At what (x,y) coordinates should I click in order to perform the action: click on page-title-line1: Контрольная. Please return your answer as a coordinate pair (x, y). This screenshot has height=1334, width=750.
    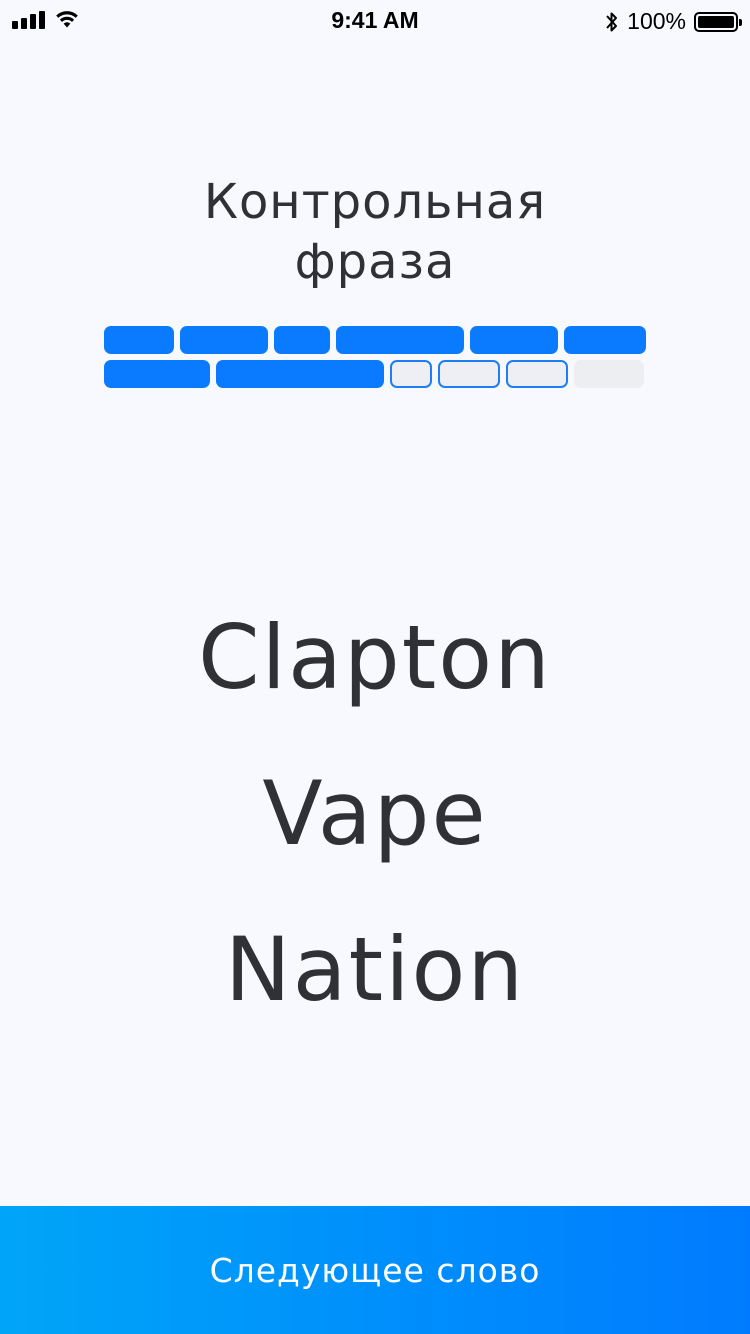
    Looking at the image, I should click on (375, 202).